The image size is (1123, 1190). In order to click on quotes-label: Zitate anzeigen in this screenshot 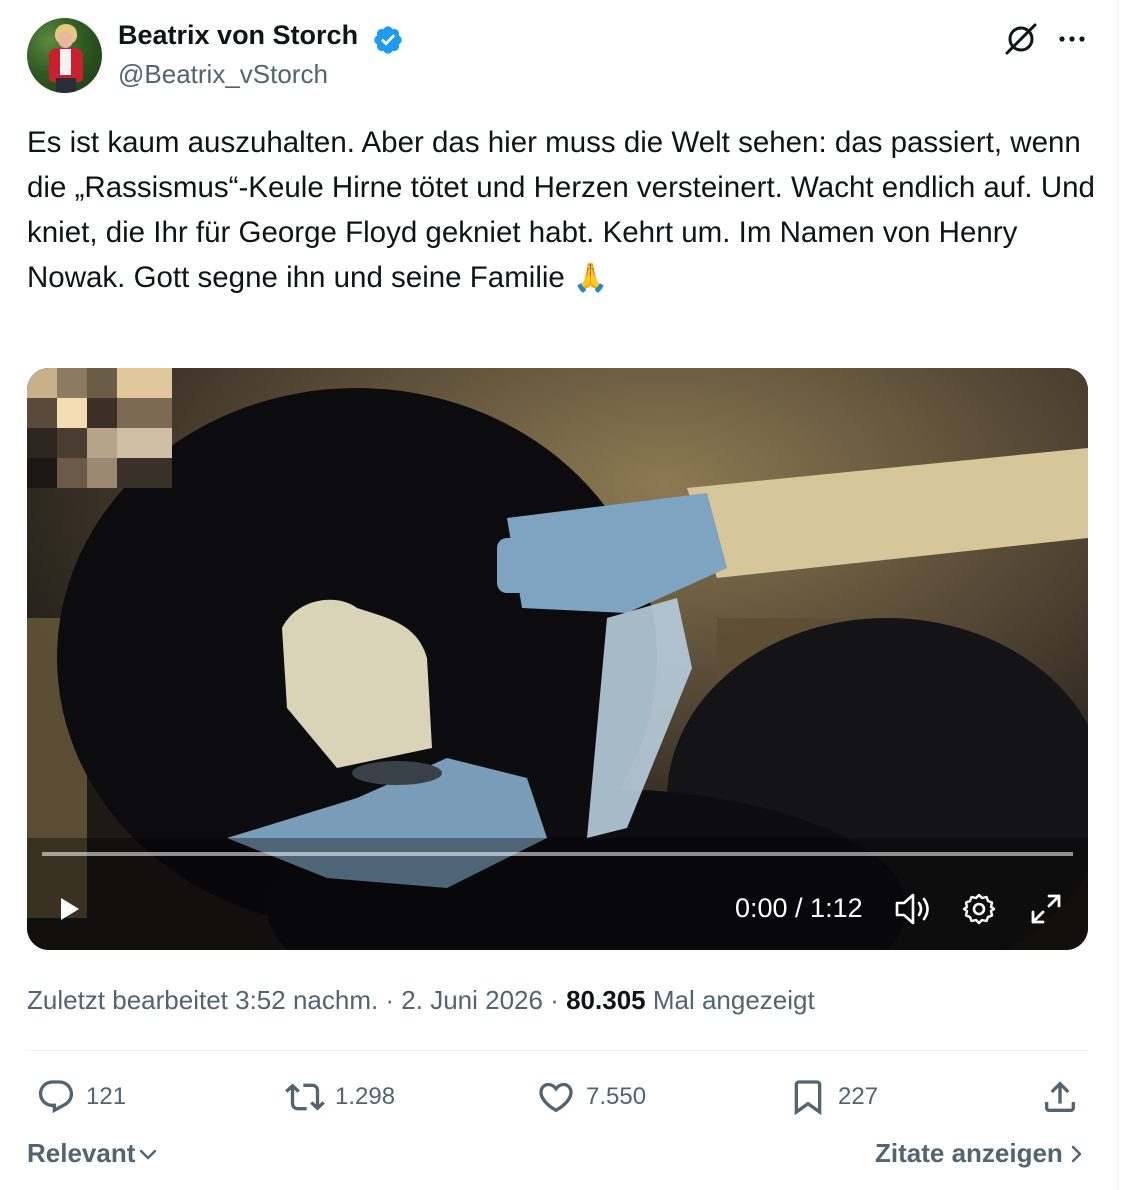, I will do `click(969, 1153)`.